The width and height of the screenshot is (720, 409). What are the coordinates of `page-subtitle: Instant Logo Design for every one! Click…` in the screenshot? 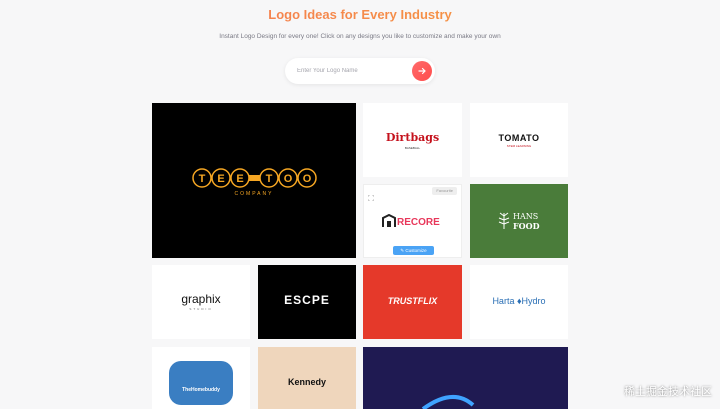 It's located at (360, 36).